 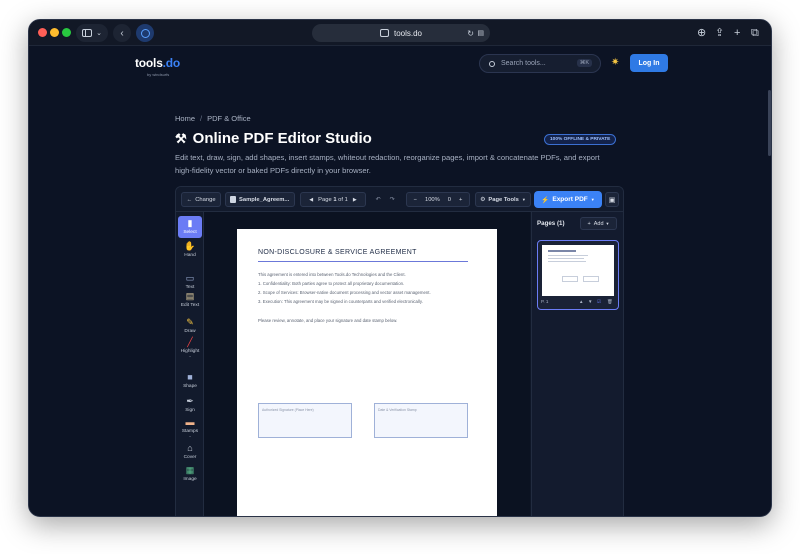 What do you see at coordinates (189, 199) in the screenshot?
I see `arrow-left-icon: ←` at bounding box center [189, 199].